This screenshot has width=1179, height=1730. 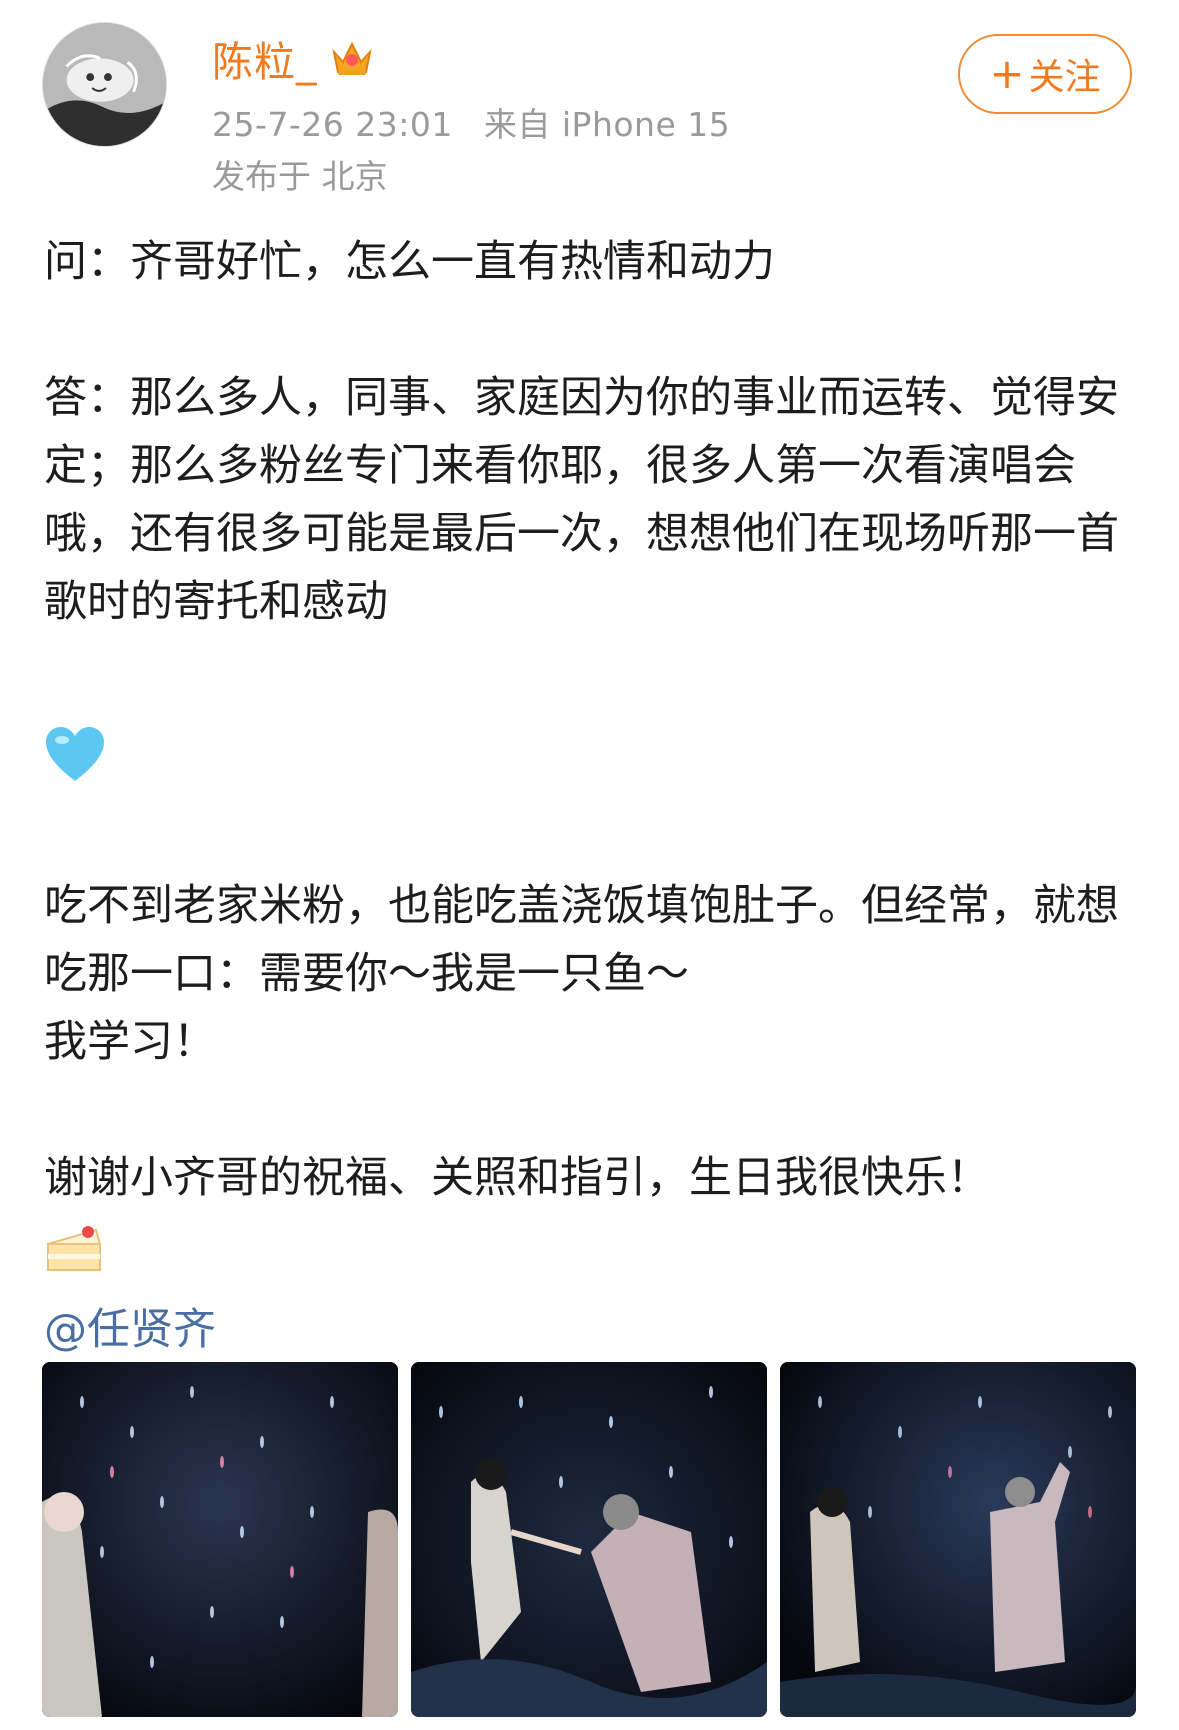 What do you see at coordinates (351, 58) in the screenshot?
I see `crown-icon` at bounding box center [351, 58].